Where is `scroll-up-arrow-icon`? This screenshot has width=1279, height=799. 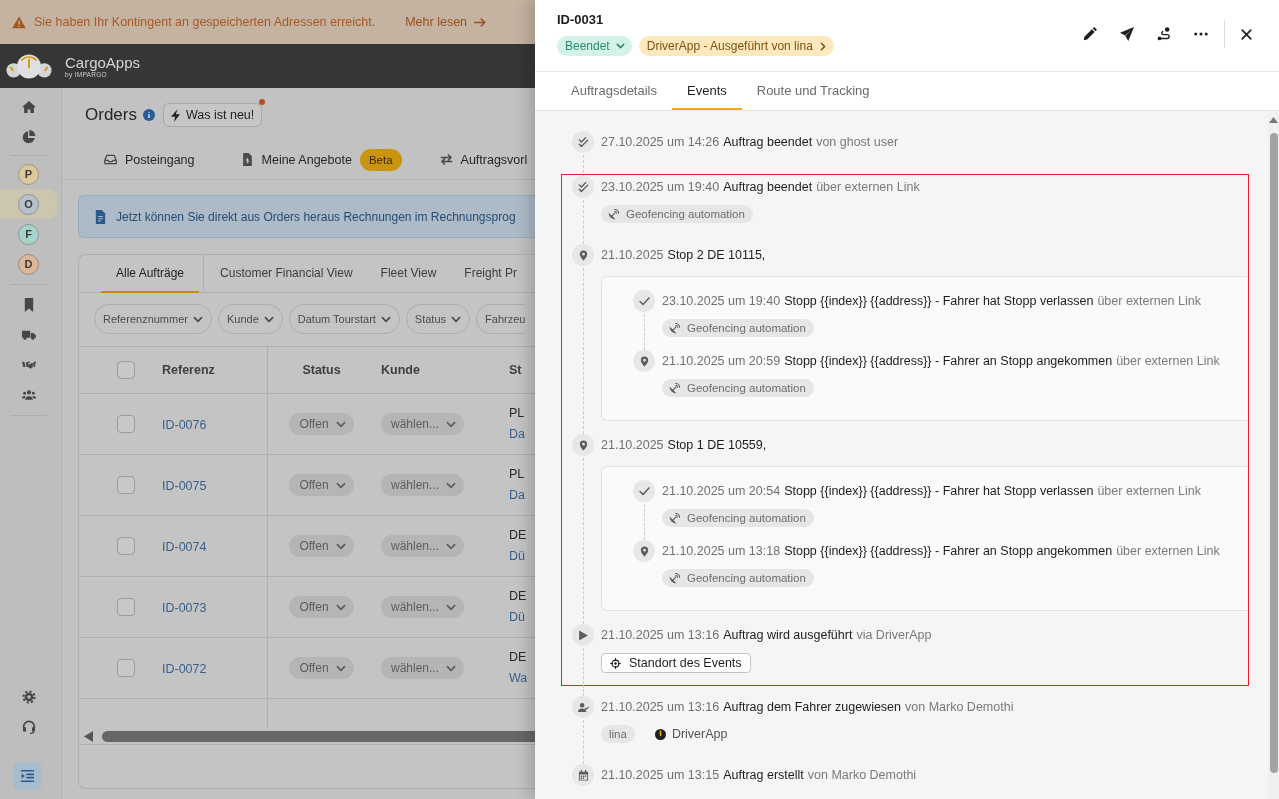
scroll-up-arrow-icon is located at coordinates (1273, 120).